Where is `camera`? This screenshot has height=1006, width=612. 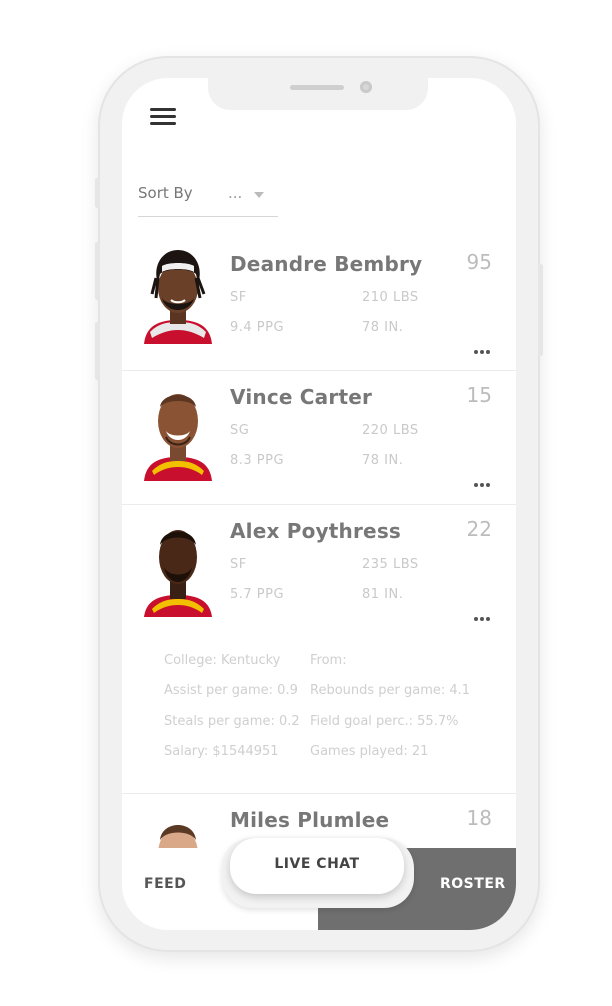 camera is located at coordinates (366, 87).